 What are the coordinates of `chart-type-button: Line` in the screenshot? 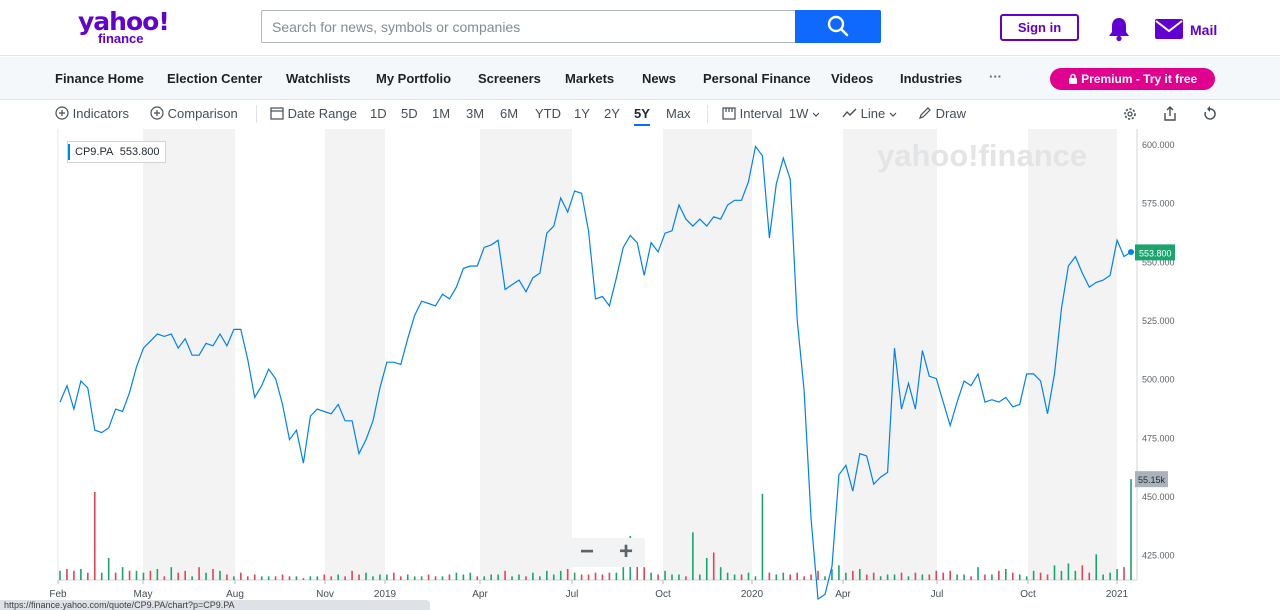 It's located at (869, 113).